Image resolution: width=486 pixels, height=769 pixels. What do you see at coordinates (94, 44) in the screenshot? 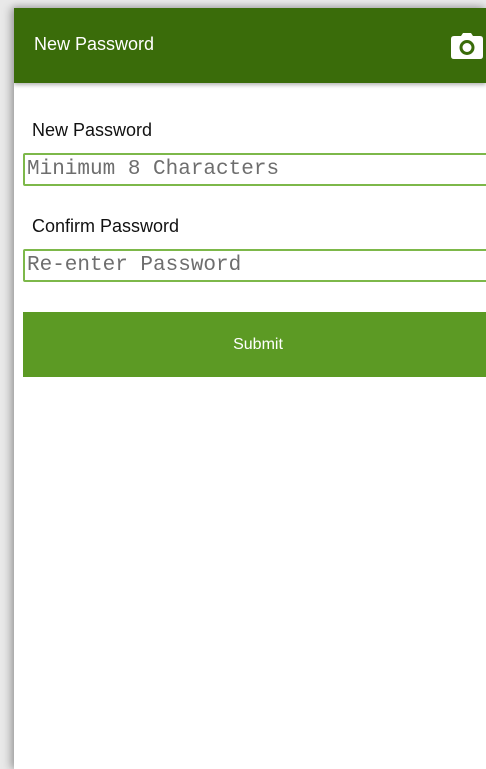
I see `page-title: New Password` at bounding box center [94, 44].